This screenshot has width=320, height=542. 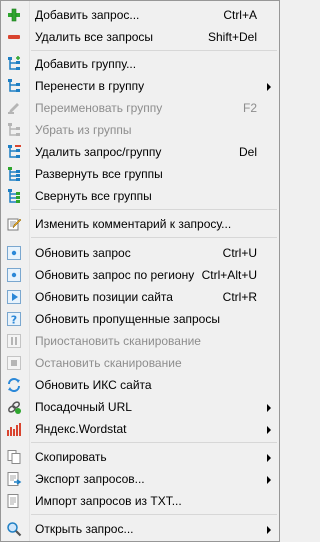 I want to click on menu-item-label: Яндекс.Wordstat, so click(x=81, y=429).